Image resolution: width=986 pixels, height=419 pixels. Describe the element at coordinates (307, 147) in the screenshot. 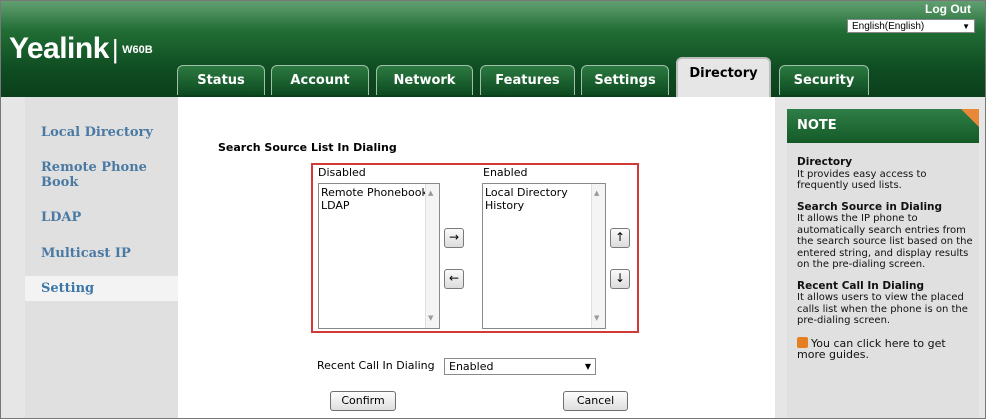

I see `section-title: Search Source List In Dialing` at that location.